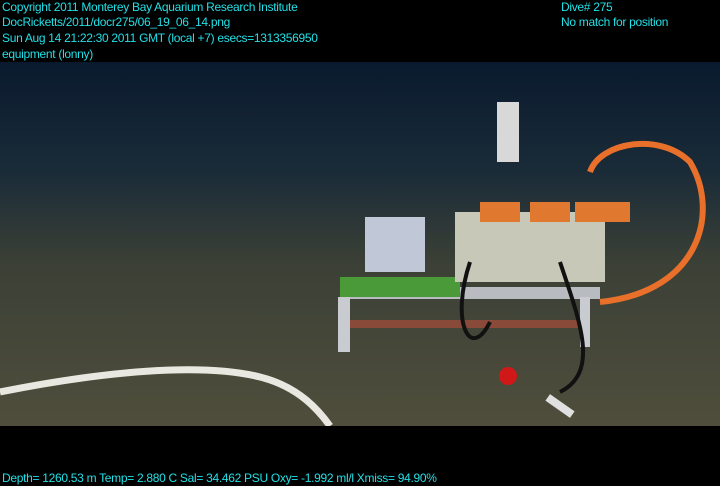 This screenshot has width=720, height=486. What do you see at coordinates (116, 22) in the screenshot?
I see `file-path: DocRicketts/2011/docr275/06_19_06_14.png` at bounding box center [116, 22].